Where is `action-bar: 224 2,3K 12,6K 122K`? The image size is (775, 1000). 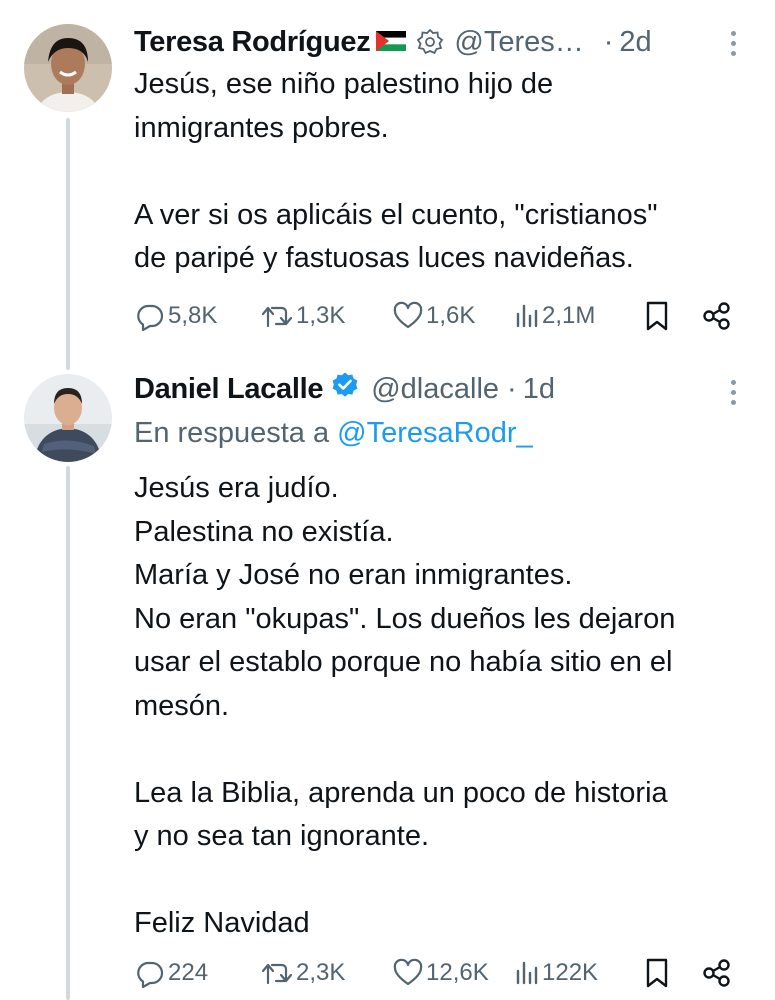 action-bar: 224 2,3K 12,6K 122K is located at coordinates (439, 973).